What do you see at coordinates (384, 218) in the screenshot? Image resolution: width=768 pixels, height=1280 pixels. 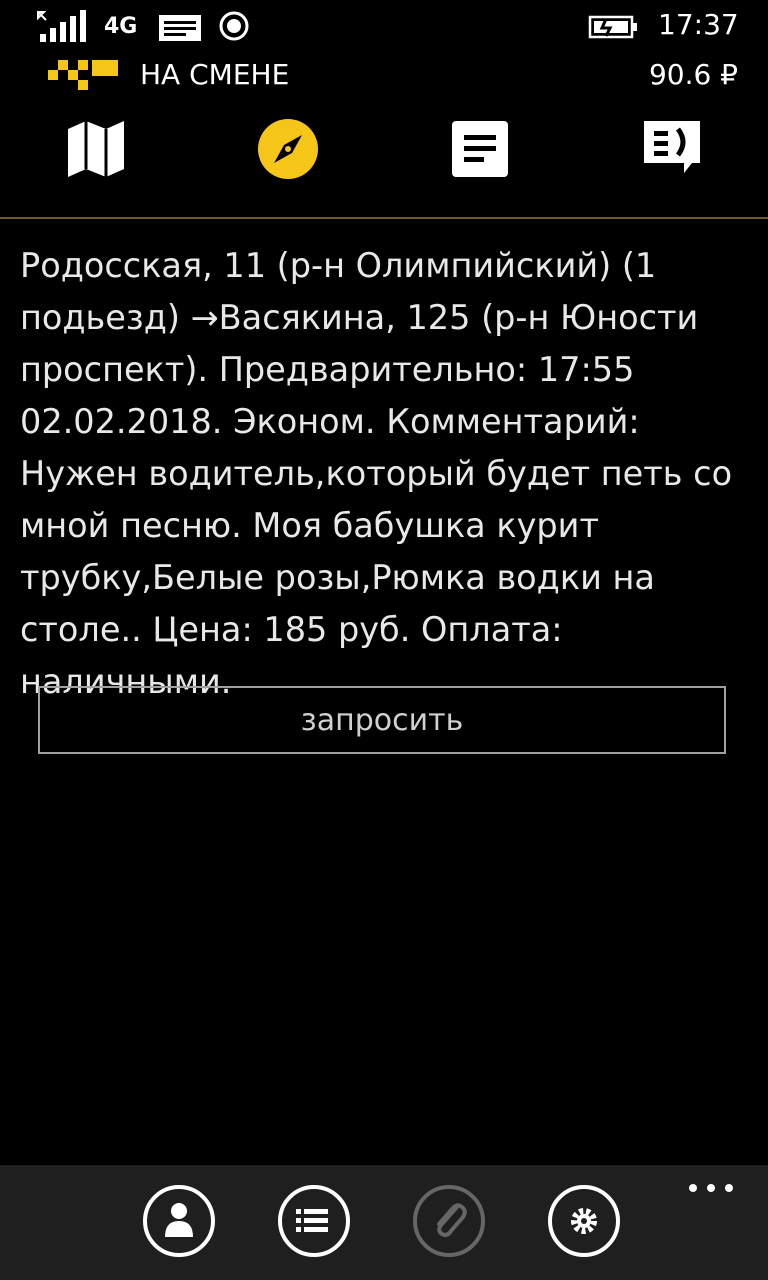 I see `header-divider` at bounding box center [384, 218].